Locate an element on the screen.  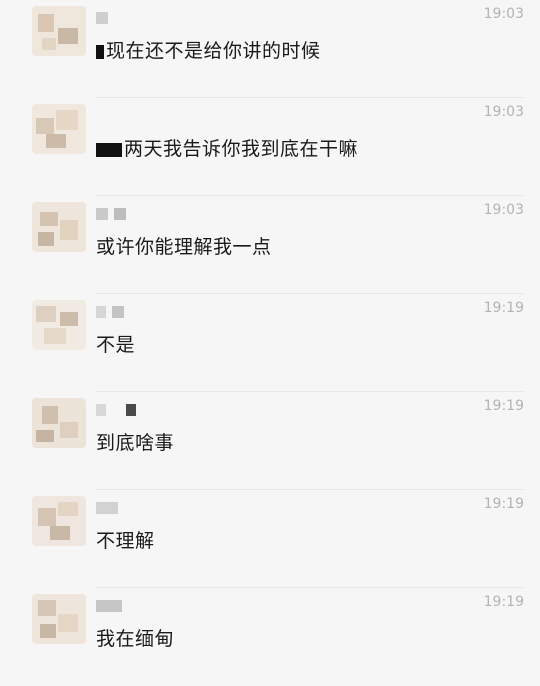
message-text: 或许你能理解我一点 is located at coordinates (184, 247).